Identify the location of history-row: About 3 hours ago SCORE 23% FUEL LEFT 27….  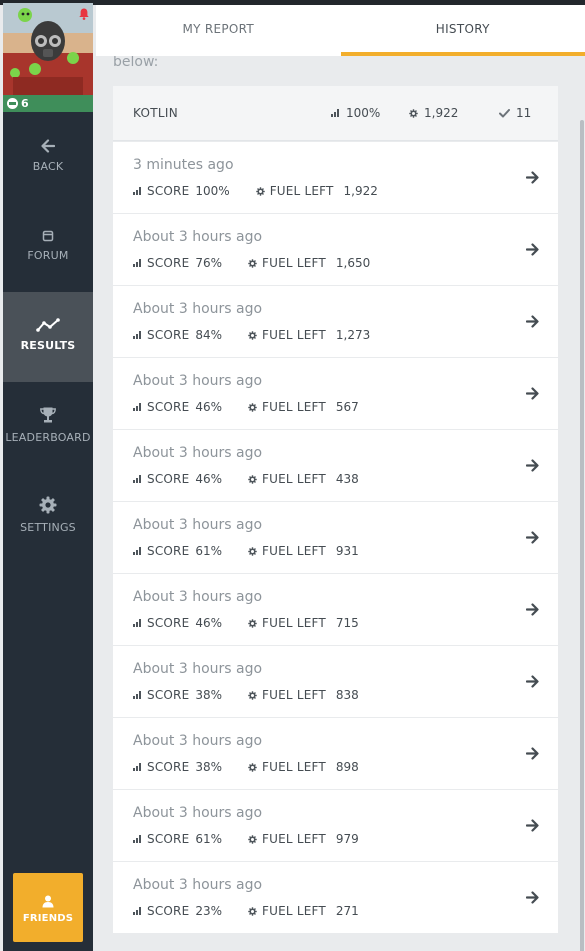
(335, 897).